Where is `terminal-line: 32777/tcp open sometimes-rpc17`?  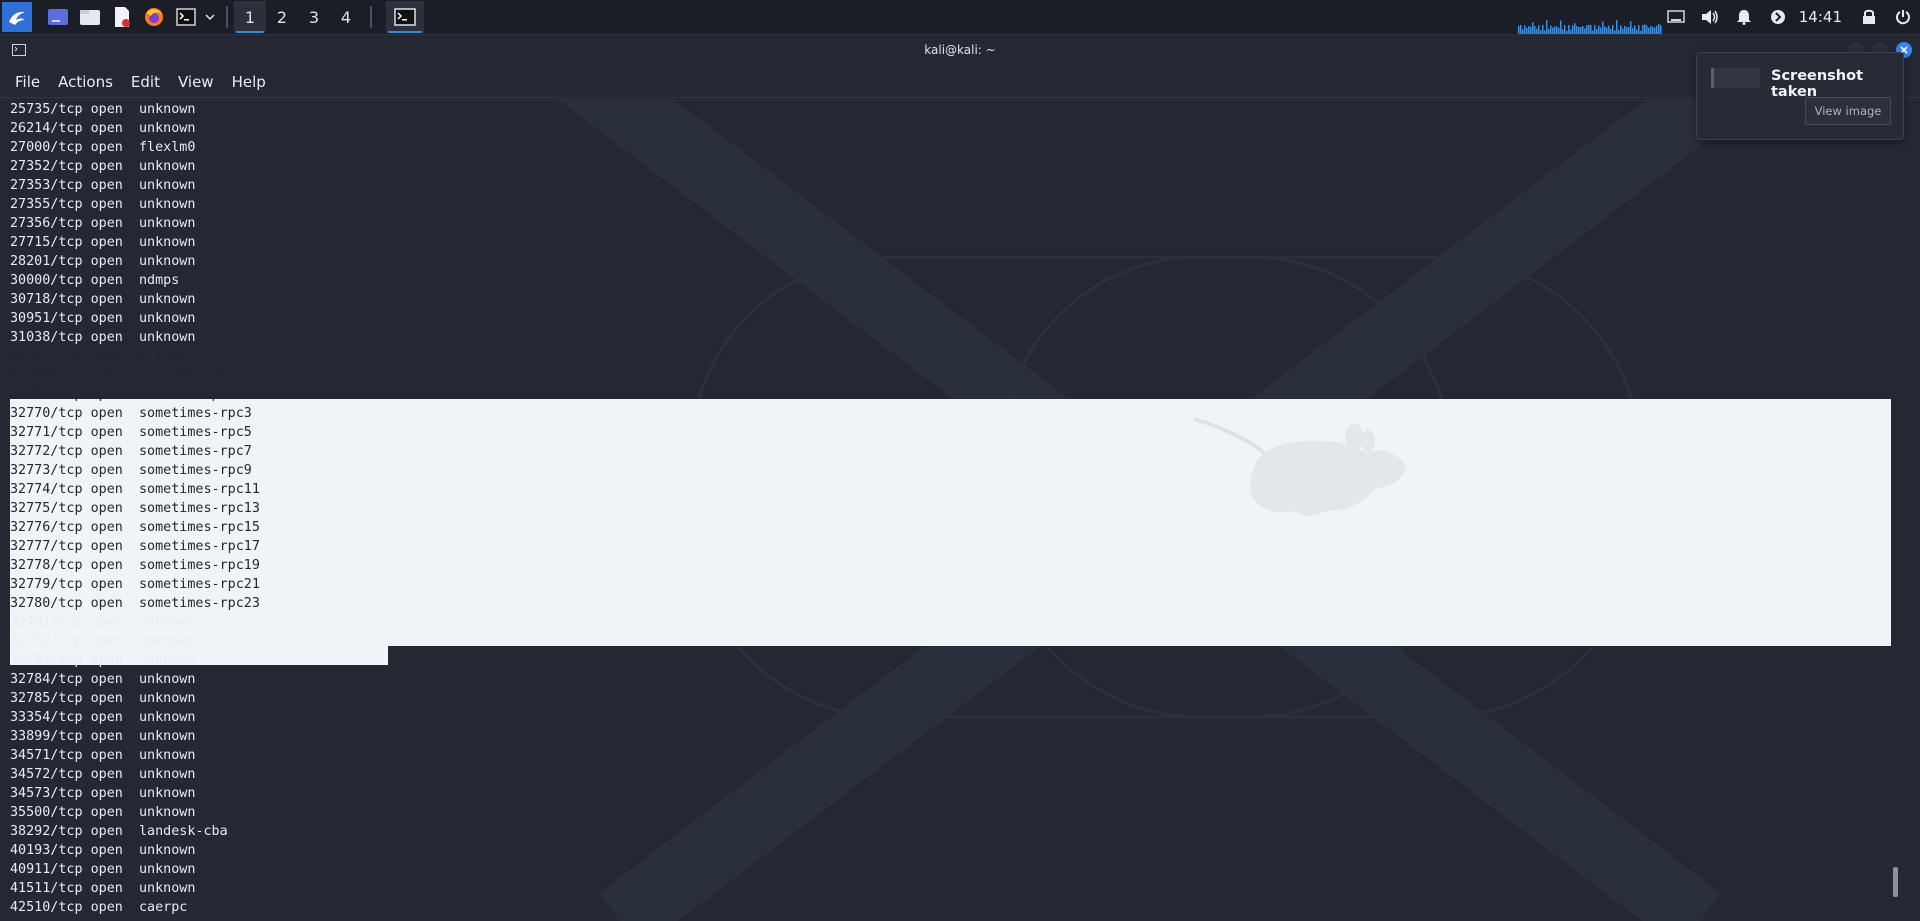 terminal-line: 32777/tcp open sometimes-rpc17 is located at coordinates (135, 546).